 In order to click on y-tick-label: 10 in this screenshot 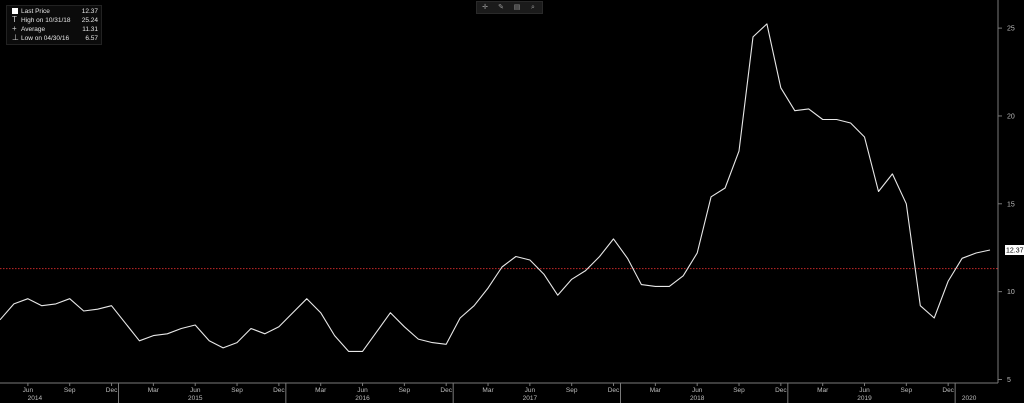, I will do `click(1011, 292)`.